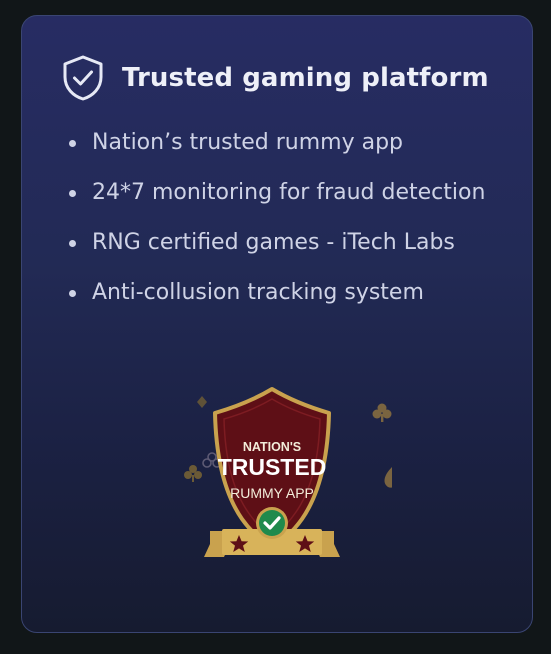  I want to click on feature-item: Anti-collusion tracking system, so click(276, 299).